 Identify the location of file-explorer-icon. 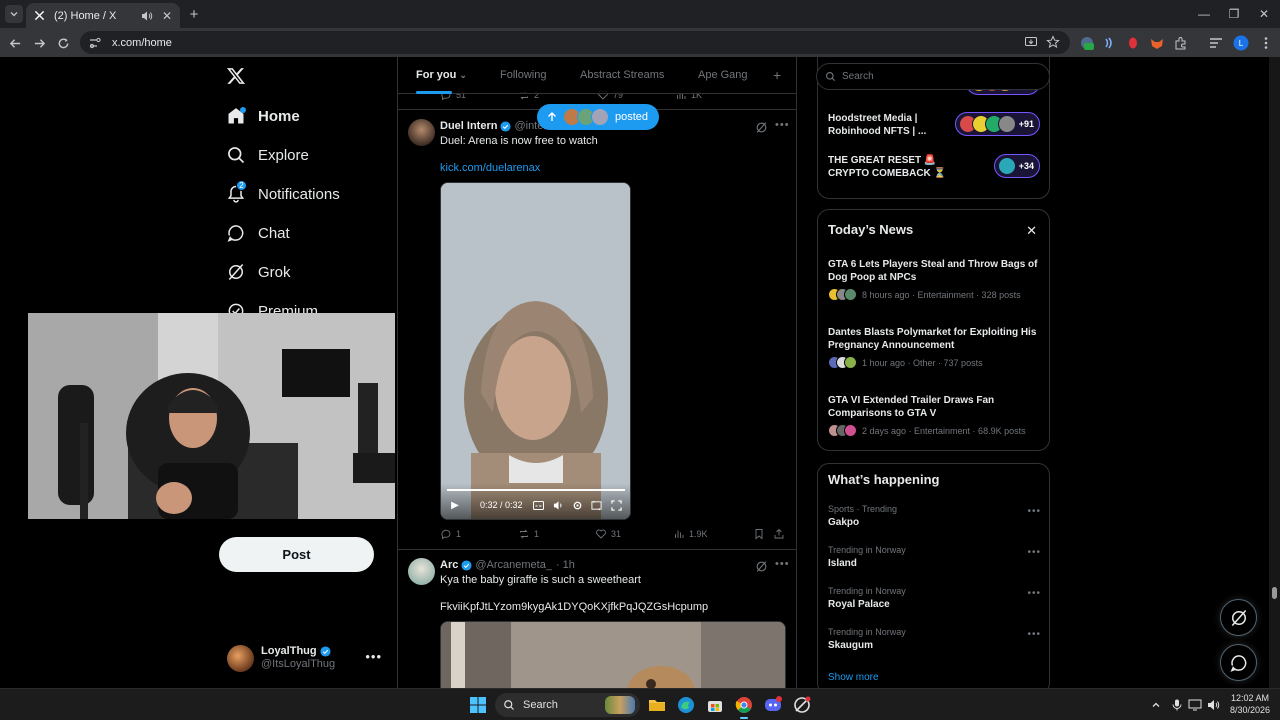
(657, 705).